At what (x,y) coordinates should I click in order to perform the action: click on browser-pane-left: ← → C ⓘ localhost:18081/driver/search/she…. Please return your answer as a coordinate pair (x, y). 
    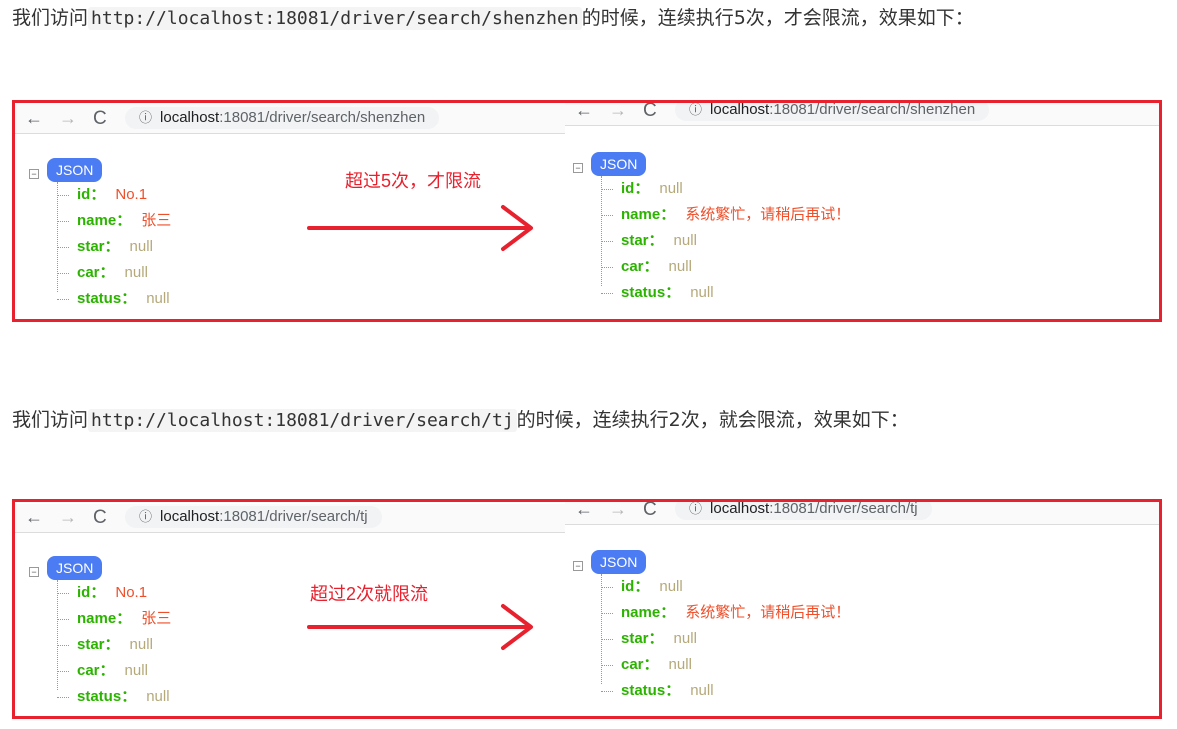
    Looking at the image, I should click on (290, 211).